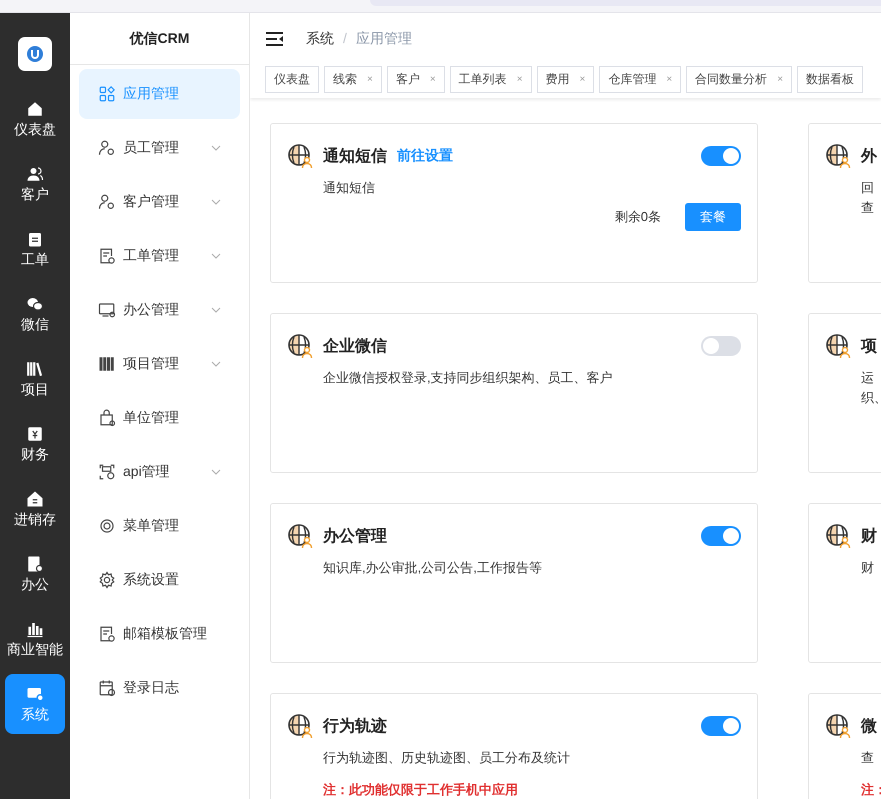 Image resolution: width=881 pixels, height=799 pixels. What do you see at coordinates (35, 109) in the screenshot?
I see `home-icon` at bounding box center [35, 109].